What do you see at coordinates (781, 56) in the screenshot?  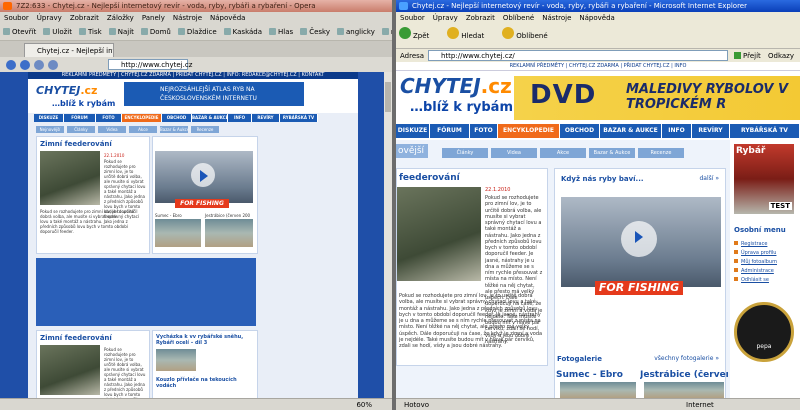 I see `ie-links: Odkazy` at bounding box center [781, 56].